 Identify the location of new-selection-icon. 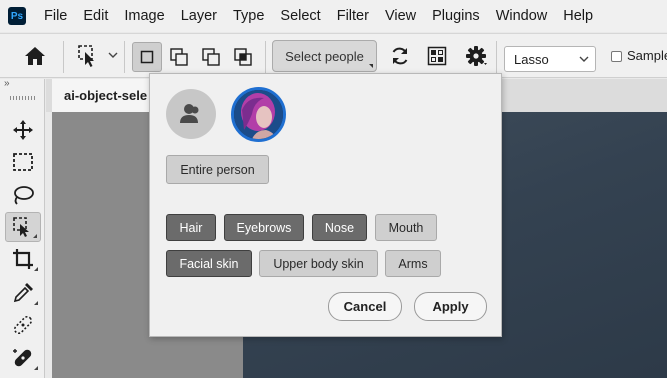
(147, 57).